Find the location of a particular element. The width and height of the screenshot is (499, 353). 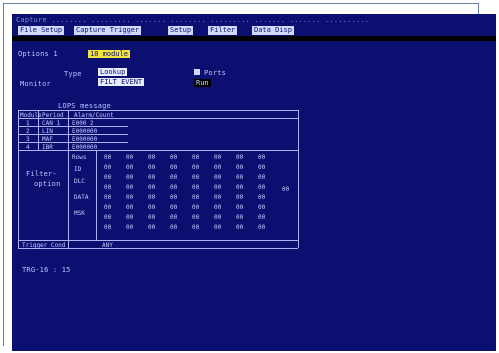

menu-filter: Filter is located at coordinates (223, 30).